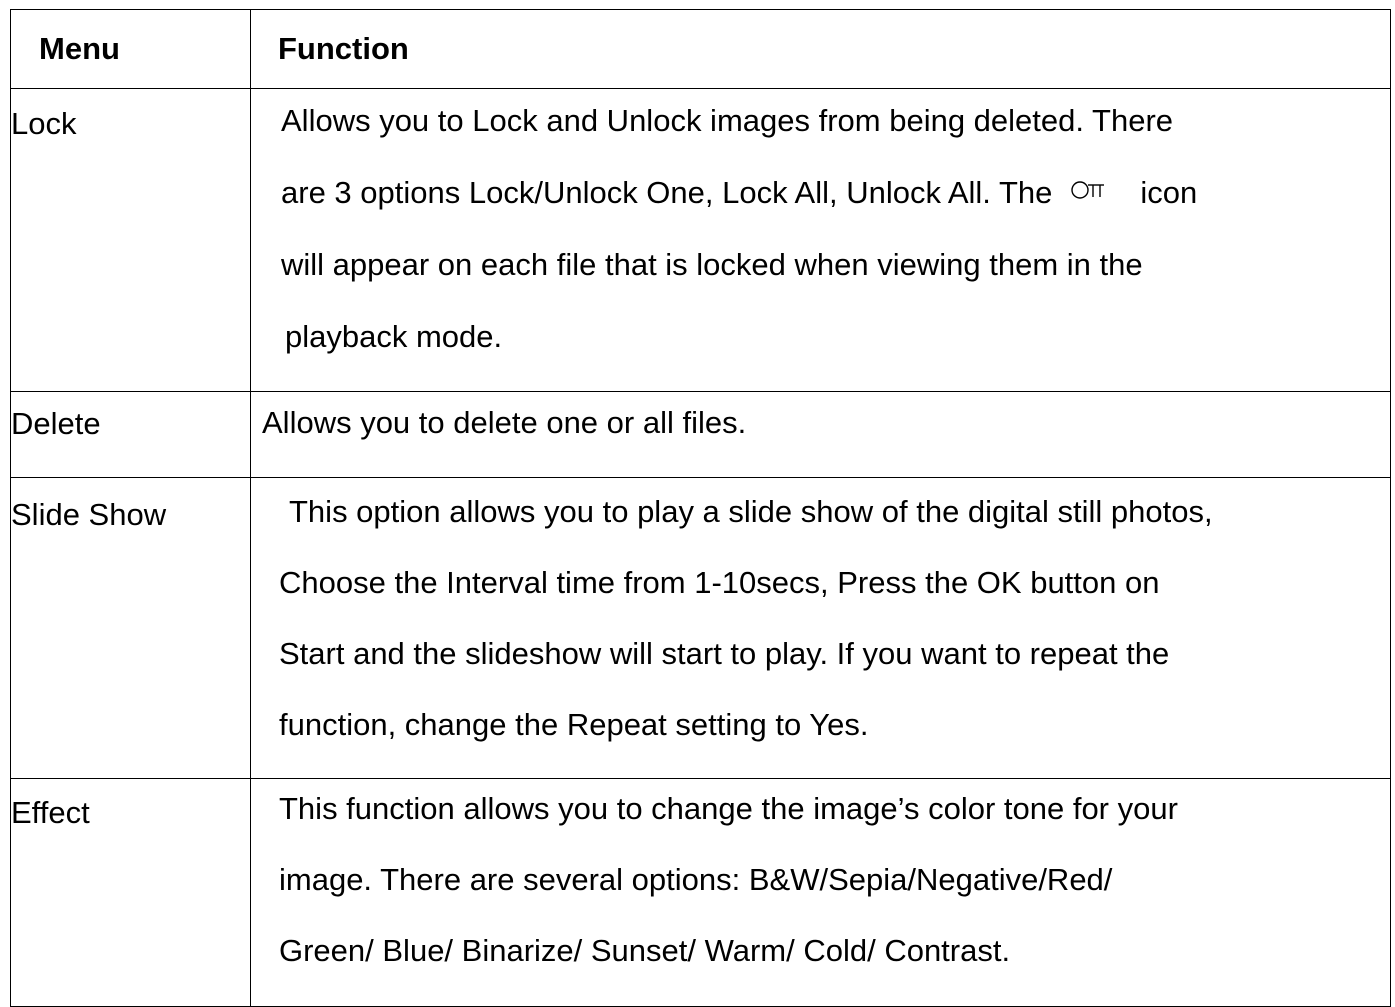 The width and height of the screenshot is (1395, 1007). Describe the element at coordinates (394, 336) in the screenshot. I see `lock-line-4: playback mode.` at that location.